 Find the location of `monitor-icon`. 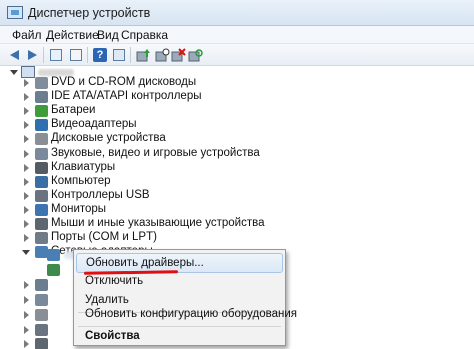

monitor-icon is located at coordinates (41, 209).